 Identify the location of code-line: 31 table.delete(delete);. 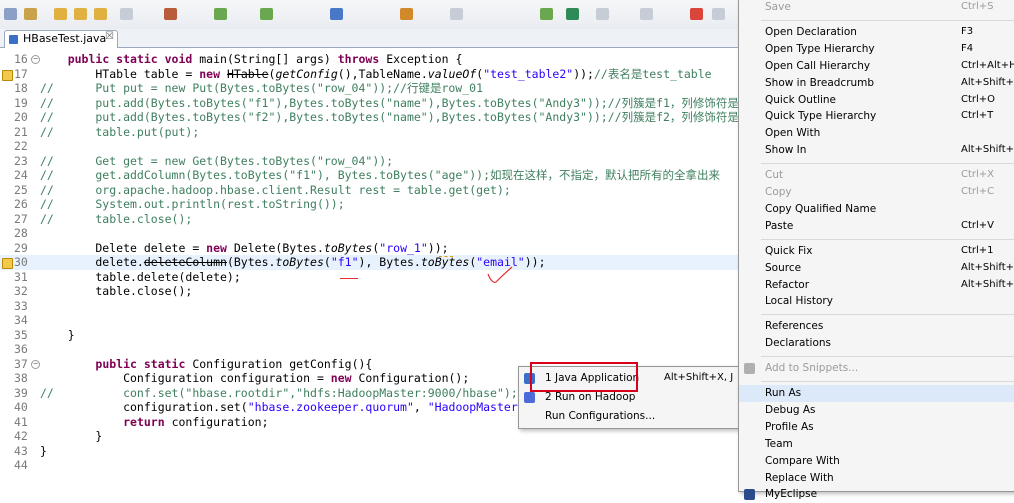
(369, 277).